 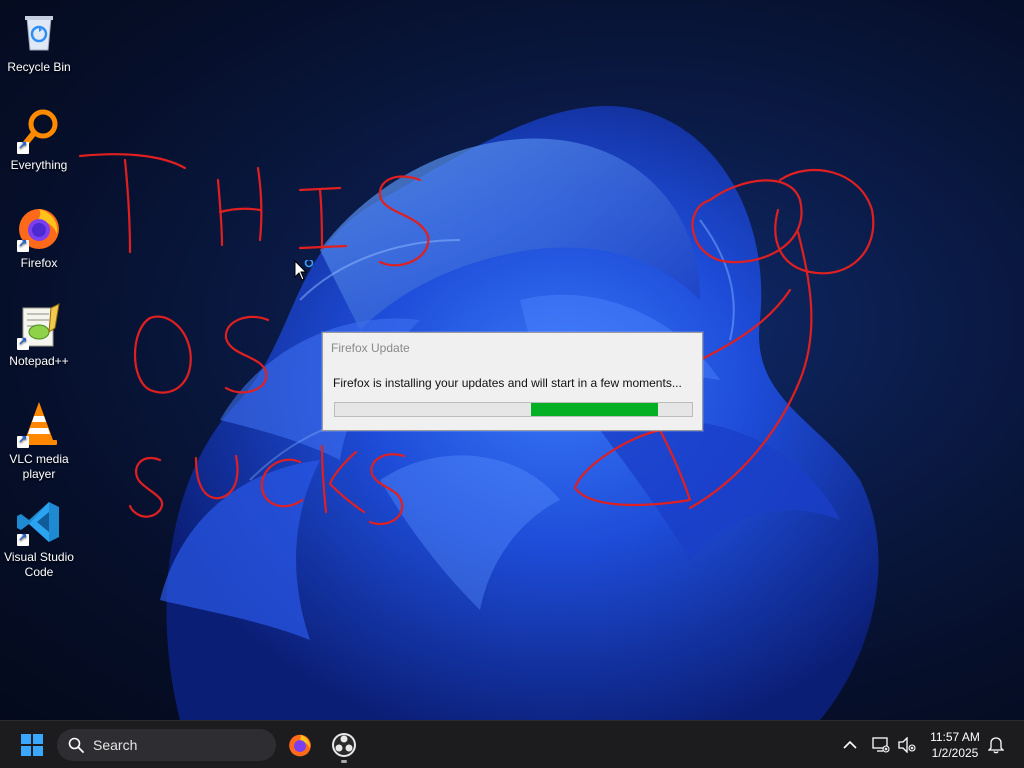 What do you see at coordinates (39, 424) in the screenshot?
I see `vlc-icon` at bounding box center [39, 424].